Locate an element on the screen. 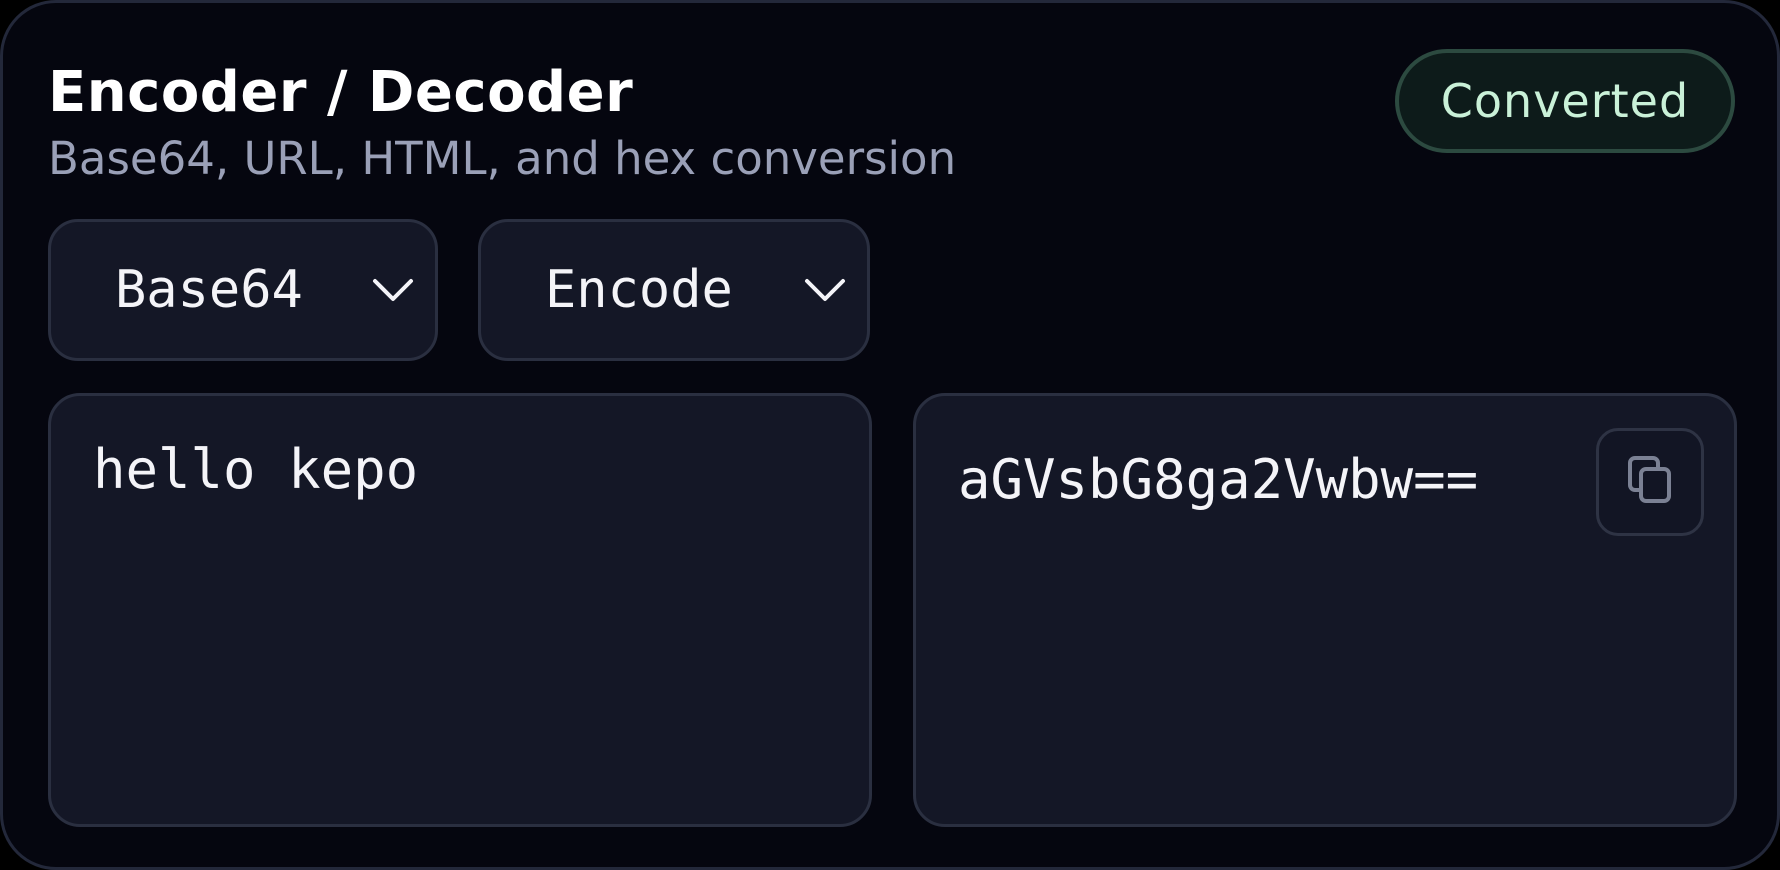  encoding-type-value: Base64 is located at coordinates (209, 290).